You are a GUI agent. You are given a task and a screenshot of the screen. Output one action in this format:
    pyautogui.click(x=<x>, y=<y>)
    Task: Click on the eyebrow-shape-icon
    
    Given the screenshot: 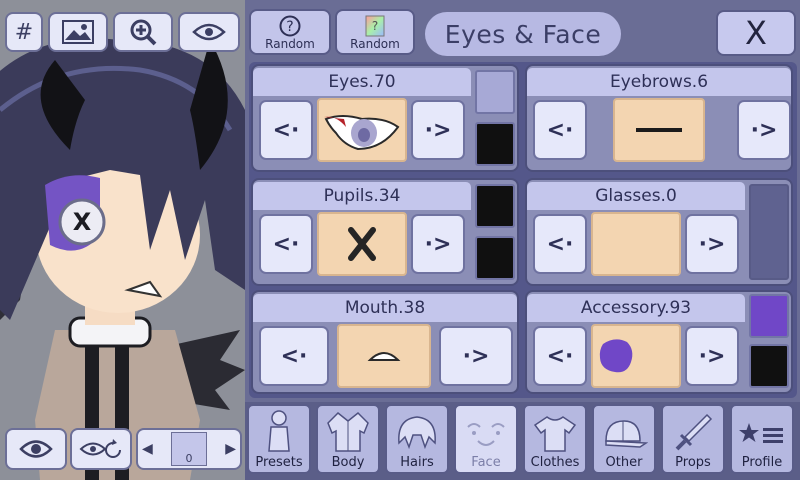 What is the action you would take?
    pyautogui.click(x=659, y=130)
    